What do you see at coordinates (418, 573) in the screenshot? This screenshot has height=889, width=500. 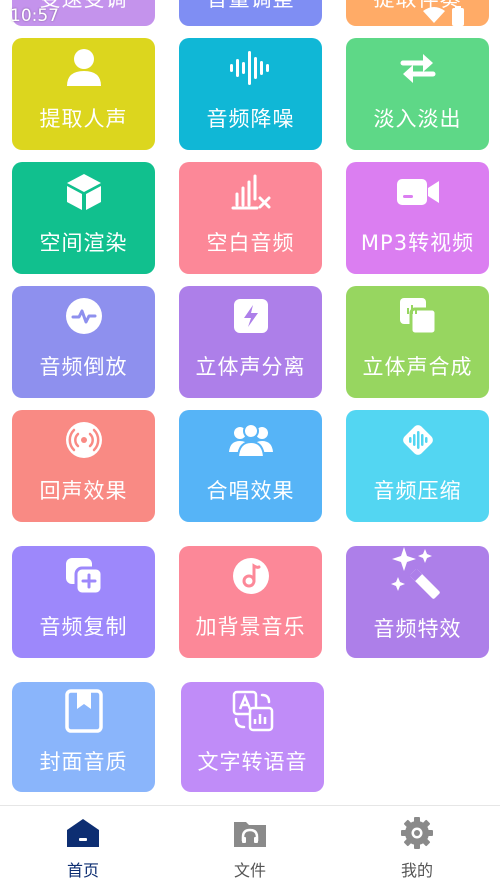 I see `magic-wand-icon` at bounding box center [418, 573].